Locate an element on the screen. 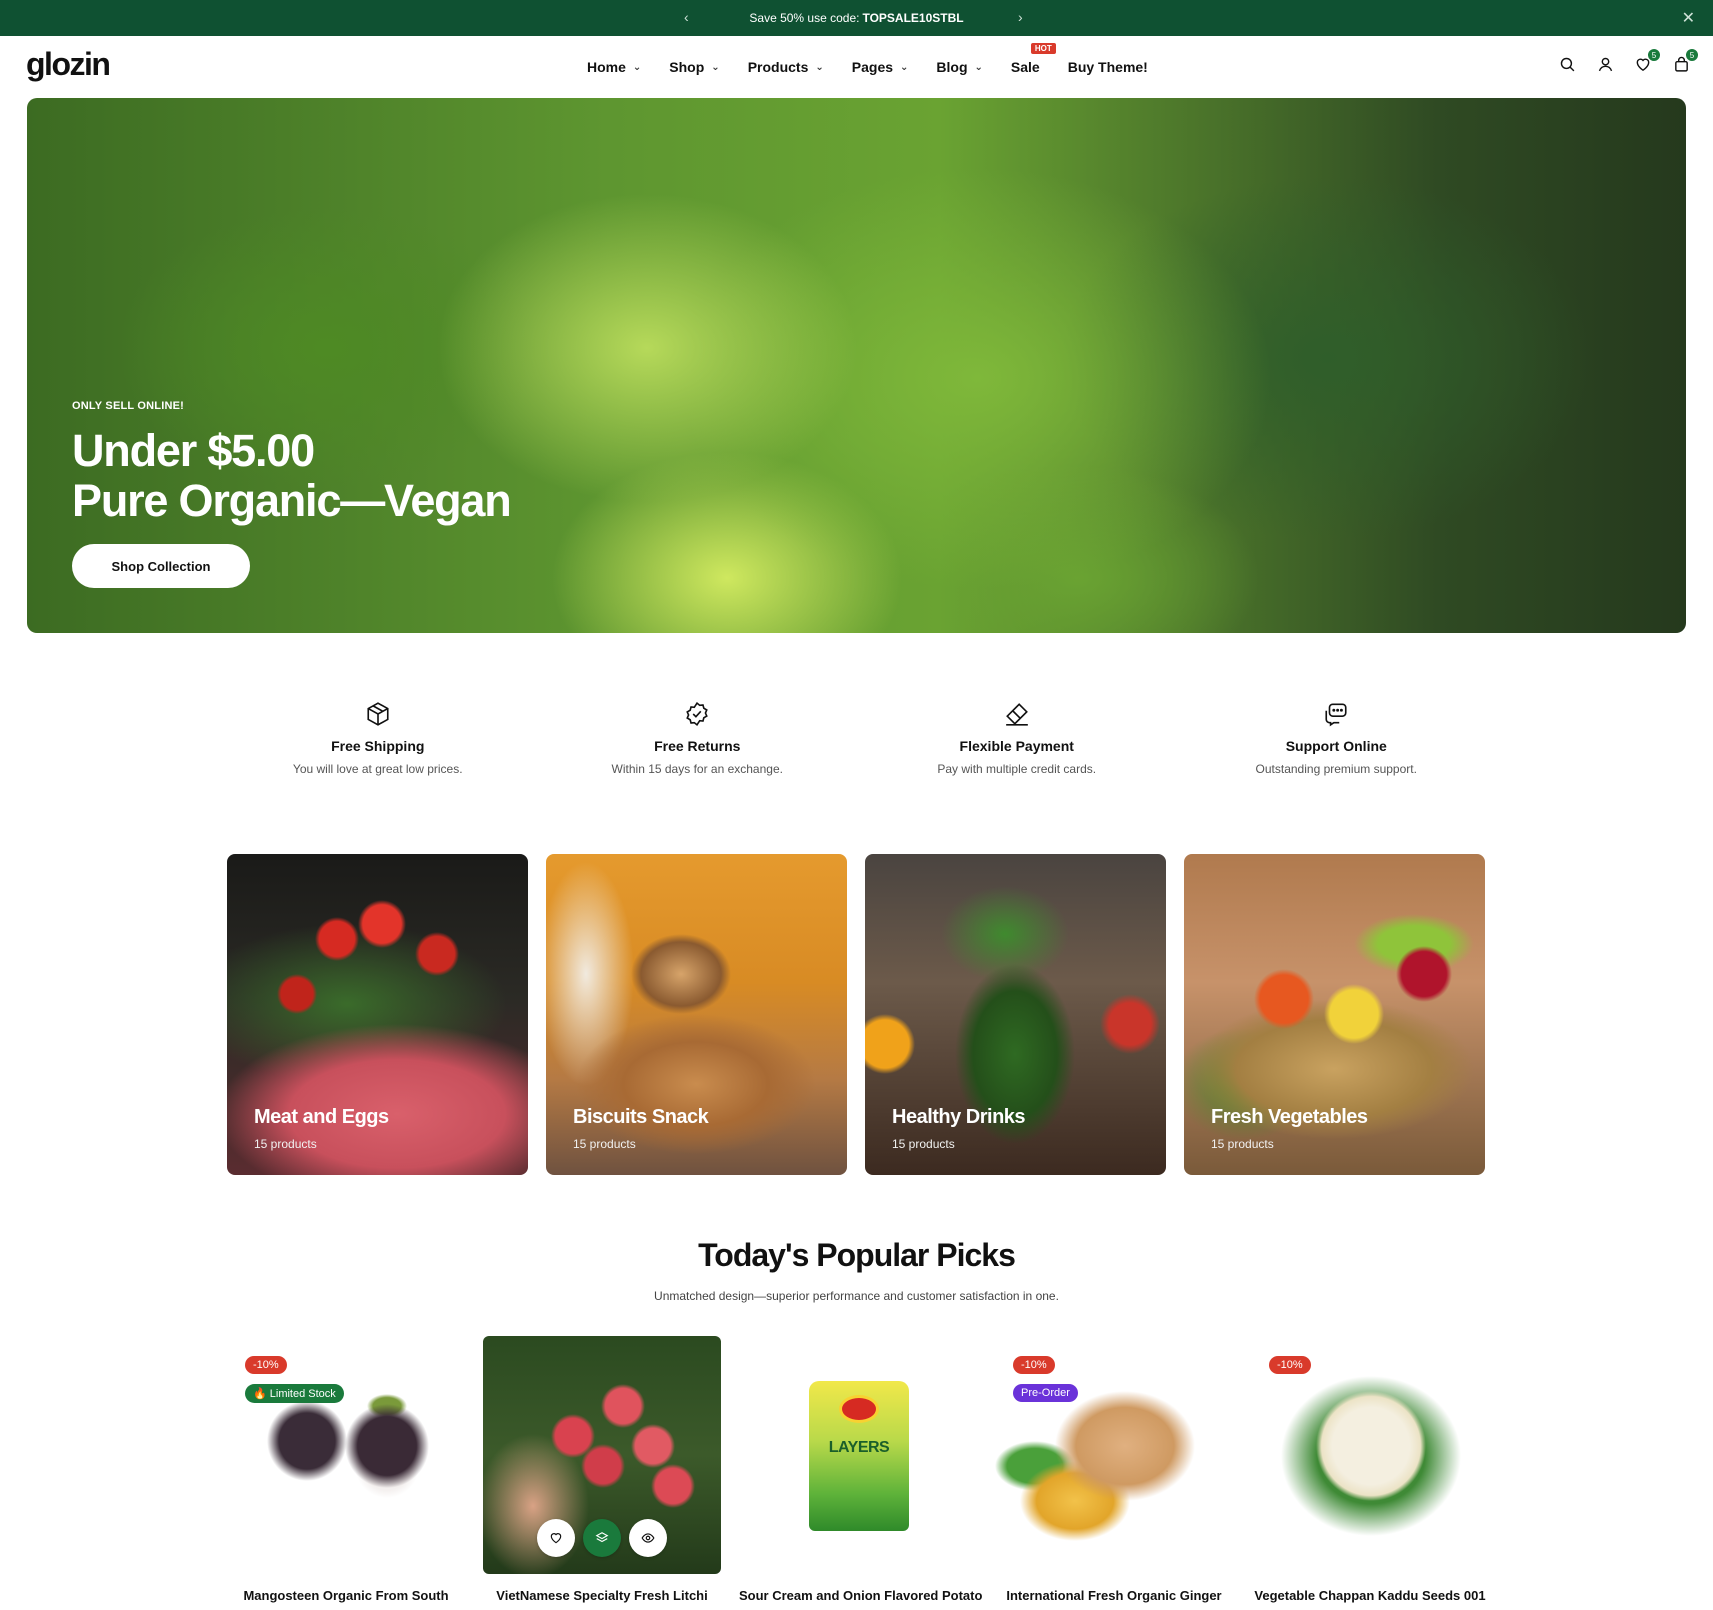  quick-view-button is located at coordinates (648, 1538).